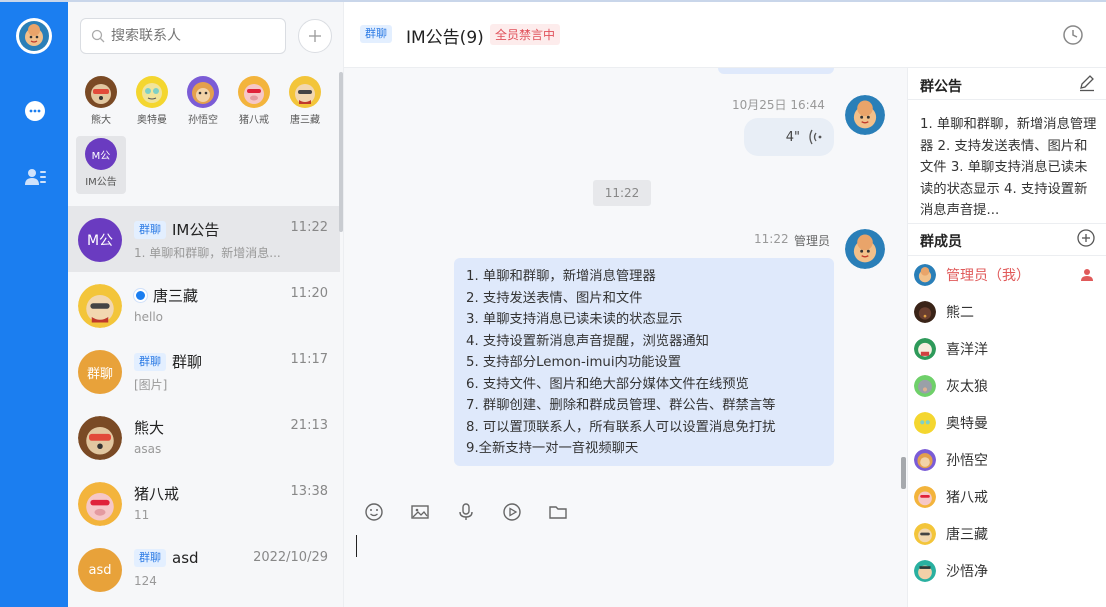 This screenshot has height=607, width=1106. I want to click on conversation-avatar: asd, so click(100, 570).